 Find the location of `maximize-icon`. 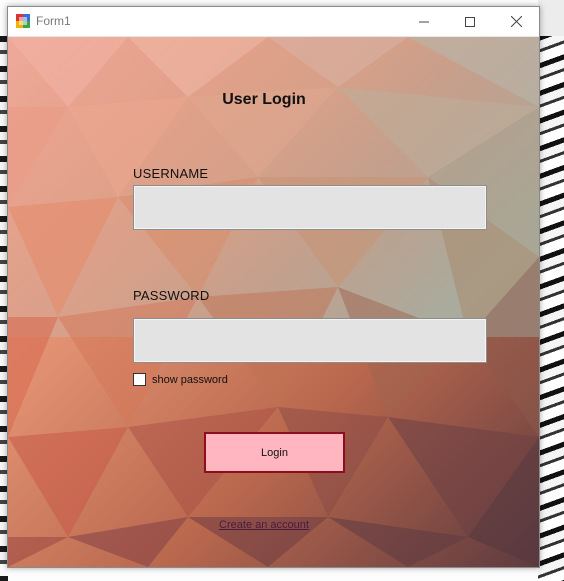

maximize-icon is located at coordinates (470, 21).